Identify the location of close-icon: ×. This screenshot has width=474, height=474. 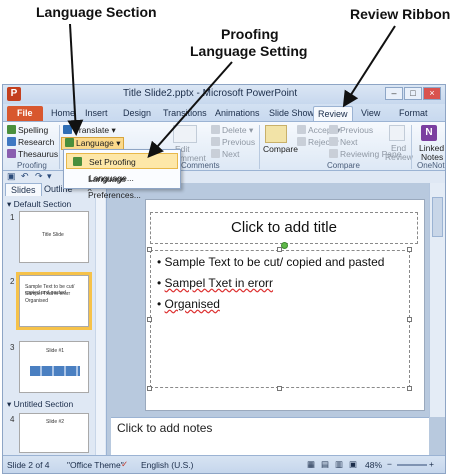
(432, 93).